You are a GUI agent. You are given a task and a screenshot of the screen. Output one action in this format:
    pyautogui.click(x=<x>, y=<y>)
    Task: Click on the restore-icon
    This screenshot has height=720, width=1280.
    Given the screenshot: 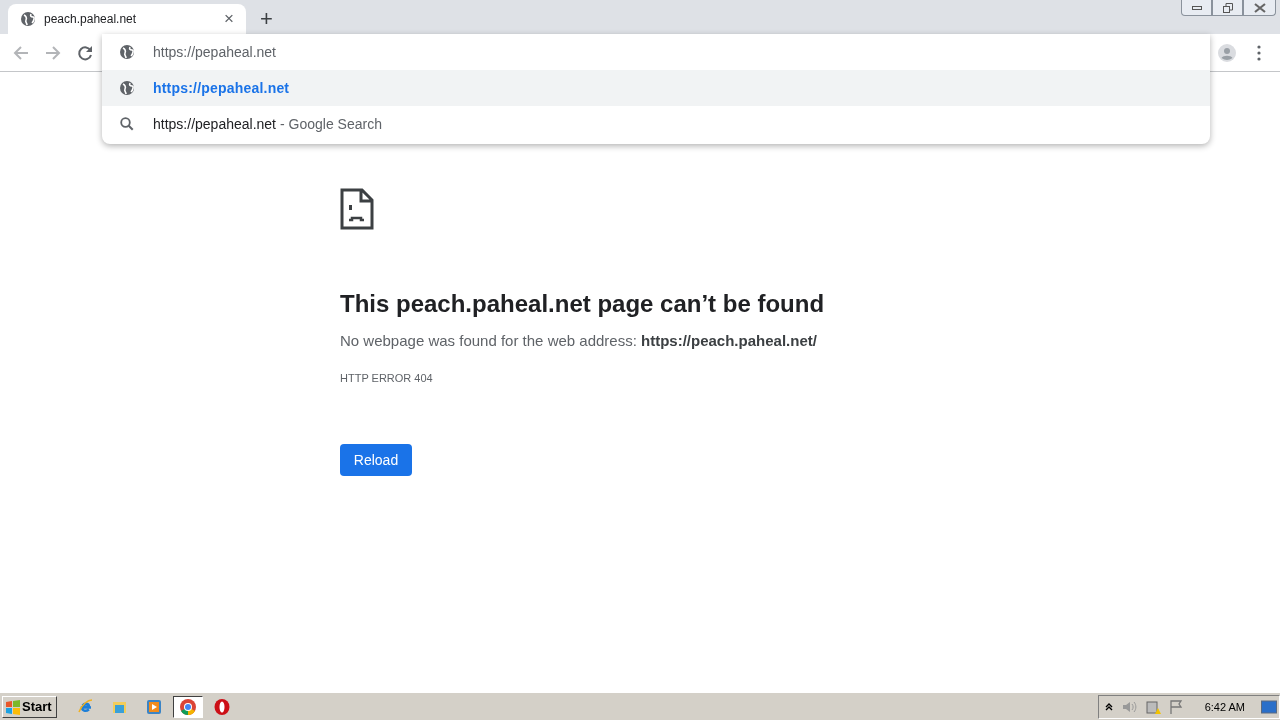 What is the action you would take?
    pyautogui.click(x=1227, y=7)
    